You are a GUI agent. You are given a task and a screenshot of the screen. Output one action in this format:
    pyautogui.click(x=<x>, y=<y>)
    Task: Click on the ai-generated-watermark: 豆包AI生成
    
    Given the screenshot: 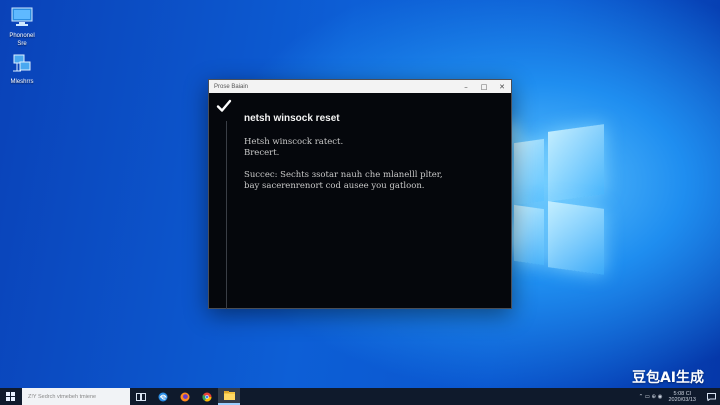 What is the action you would take?
    pyautogui.click(x=667, y=378)
    